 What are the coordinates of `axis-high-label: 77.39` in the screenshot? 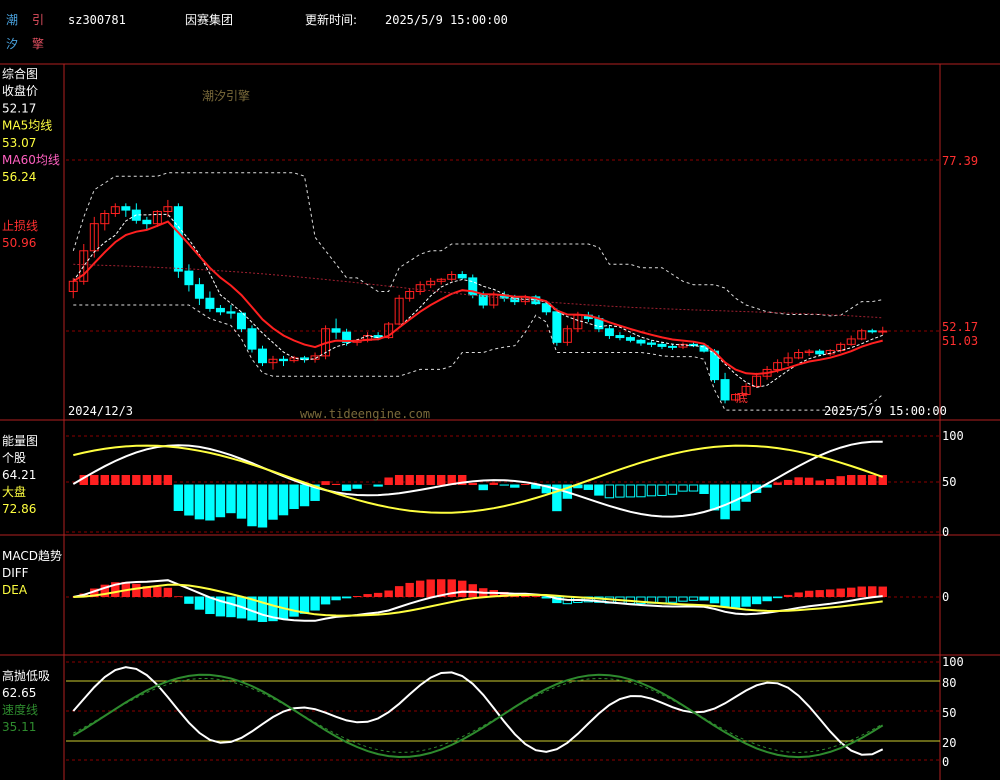 It's located at (960, 161).